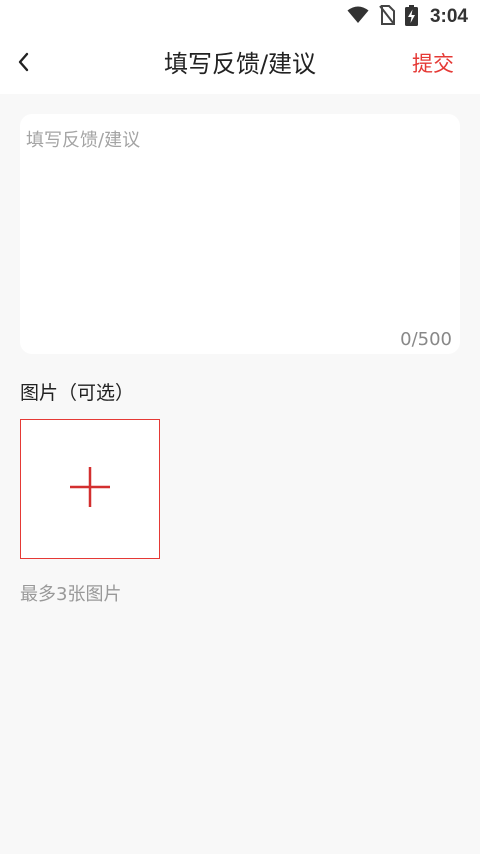  What do you see at coordinates (77, 393) in the screenshot?
I see `images-section-label: 图片（可选）` at bounding box center [77, 393].